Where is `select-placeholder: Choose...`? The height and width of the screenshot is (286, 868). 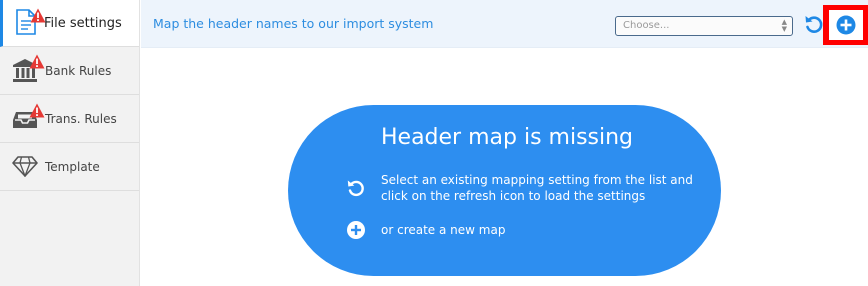
select-placeholder: Choose... is located at coordinates (646, 25).